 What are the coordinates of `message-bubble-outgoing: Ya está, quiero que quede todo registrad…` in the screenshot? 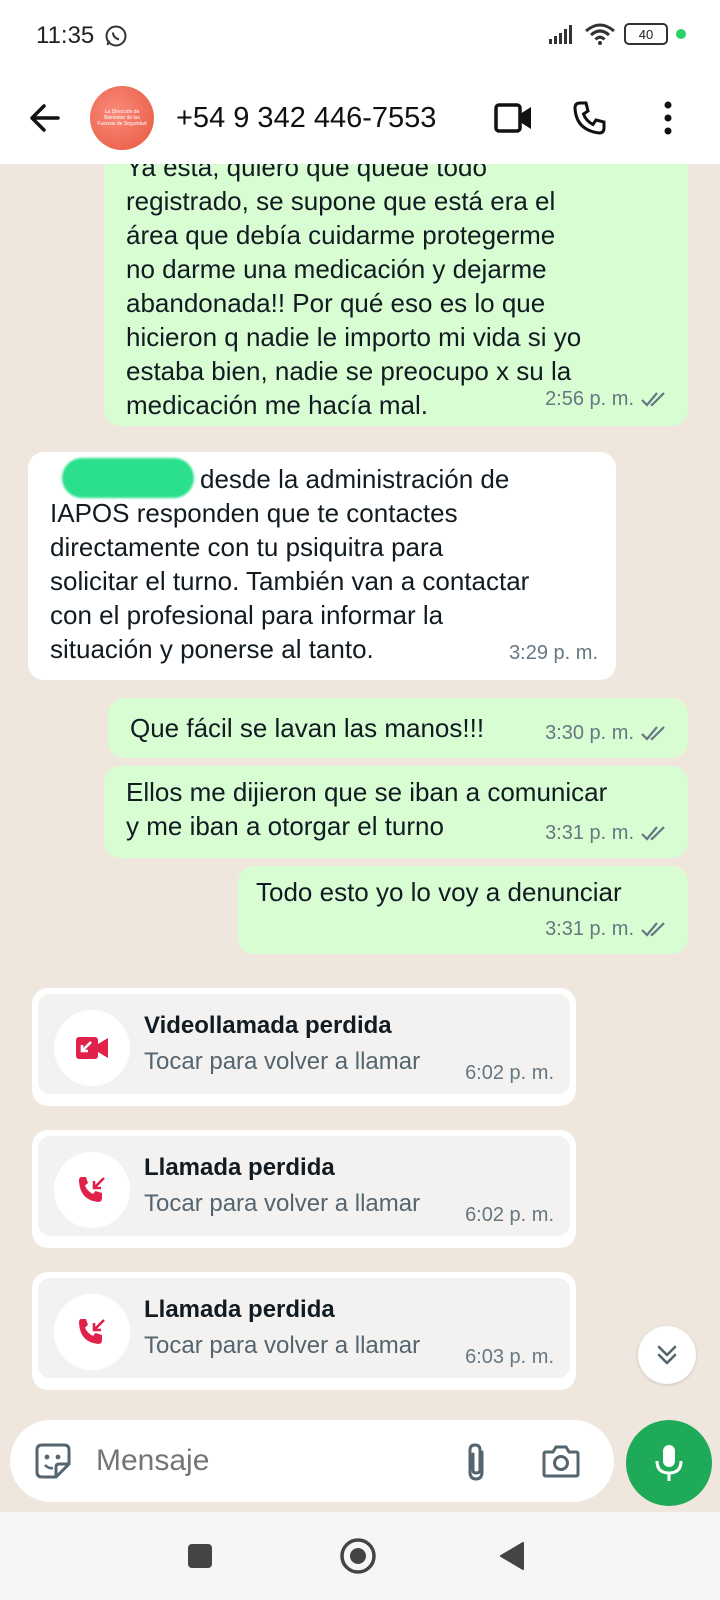 It's located at (396, 295).